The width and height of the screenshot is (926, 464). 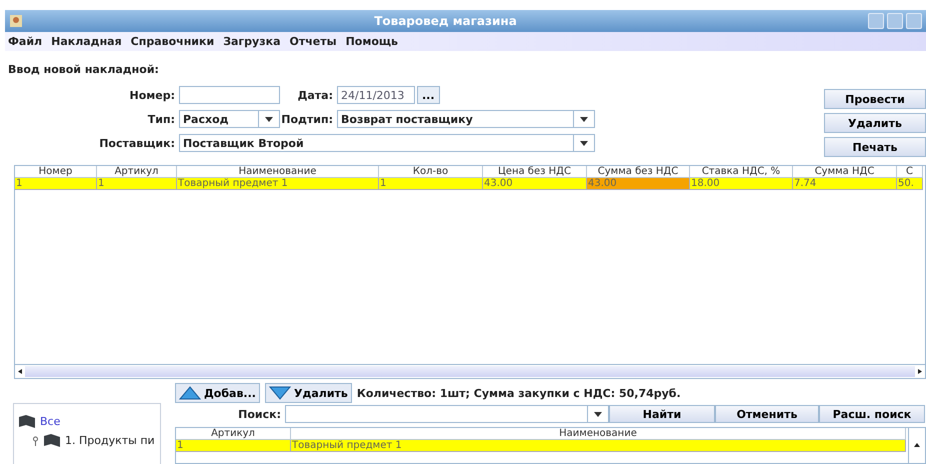 What do you see at coordinates (25, 41) in the screenshot?
I see `menu-item: Файл` at bounding box center [25, 41].